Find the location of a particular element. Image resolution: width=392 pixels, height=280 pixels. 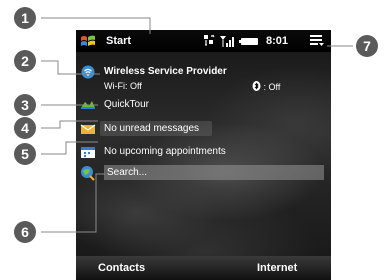

messages-item: No unread messages is located at coordinates (203, 129).